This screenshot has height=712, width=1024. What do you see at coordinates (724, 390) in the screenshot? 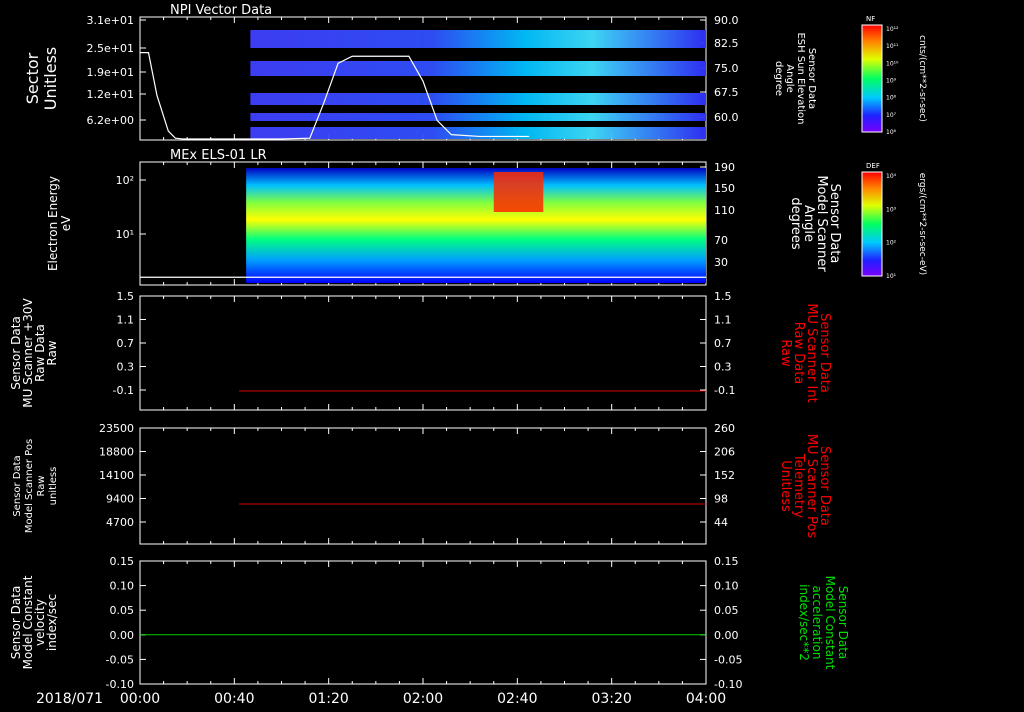
I see `panel-3-right-tick: -0.1` at bounding box center [724, 390].